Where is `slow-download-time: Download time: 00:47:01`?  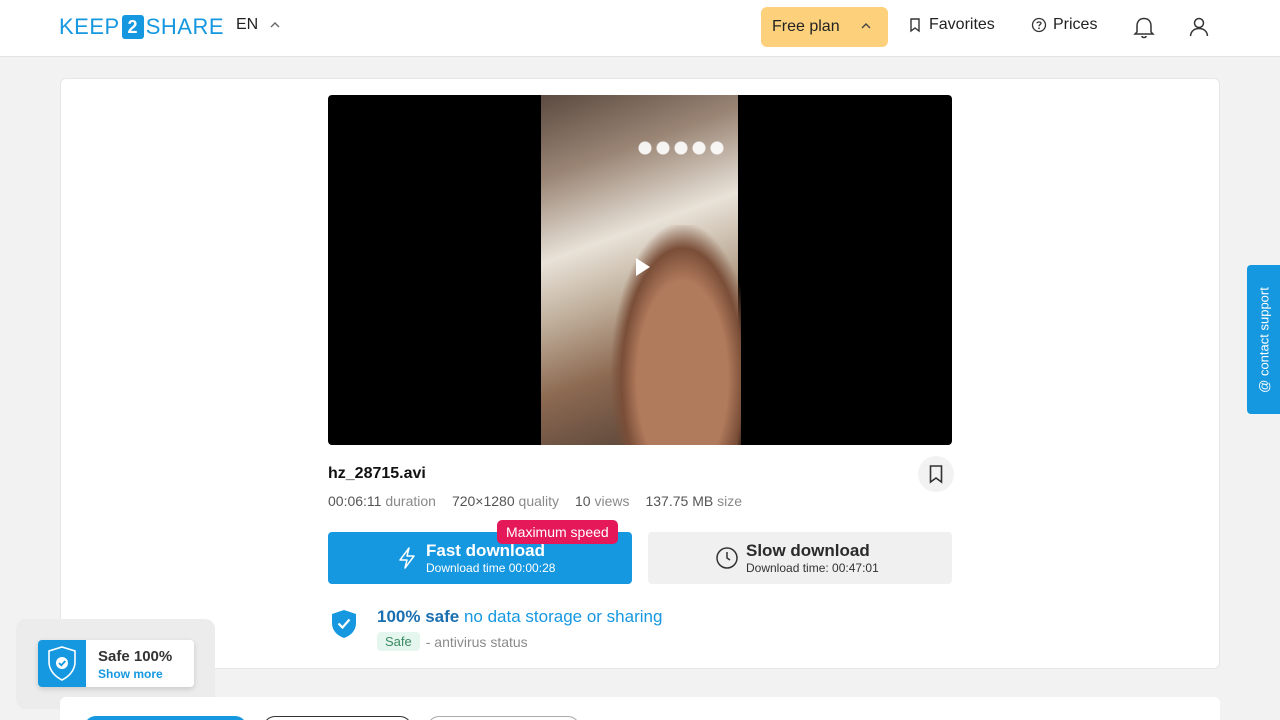 slow-download-time: Download time: 00:47:01 is located at coordinates (812, 568).